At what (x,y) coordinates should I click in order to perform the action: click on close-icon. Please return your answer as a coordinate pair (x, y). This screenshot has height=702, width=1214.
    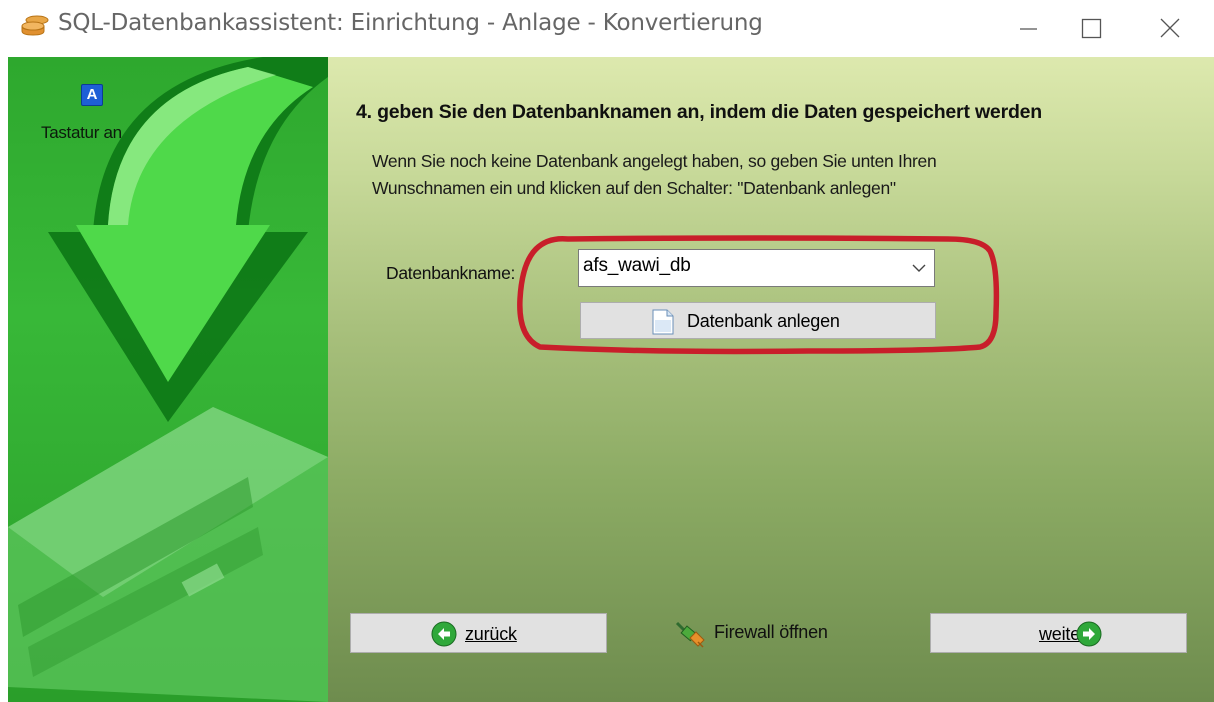
    Looking at the image, I should click on (1170, 28).